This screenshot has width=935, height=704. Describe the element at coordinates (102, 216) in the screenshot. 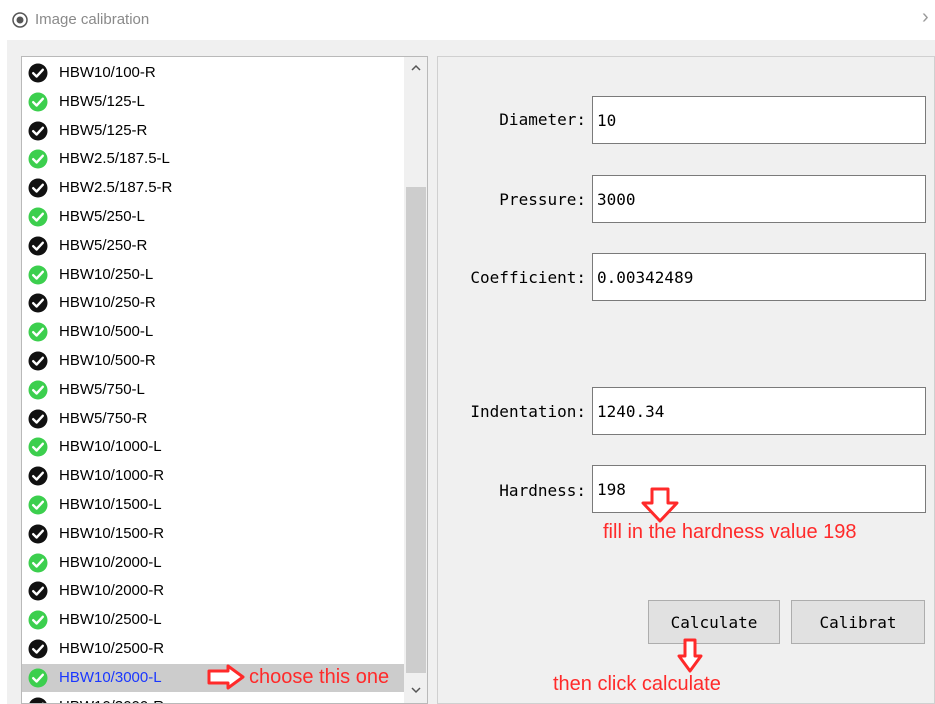

I see `list-item-label: HBW5/250-L` at that location.